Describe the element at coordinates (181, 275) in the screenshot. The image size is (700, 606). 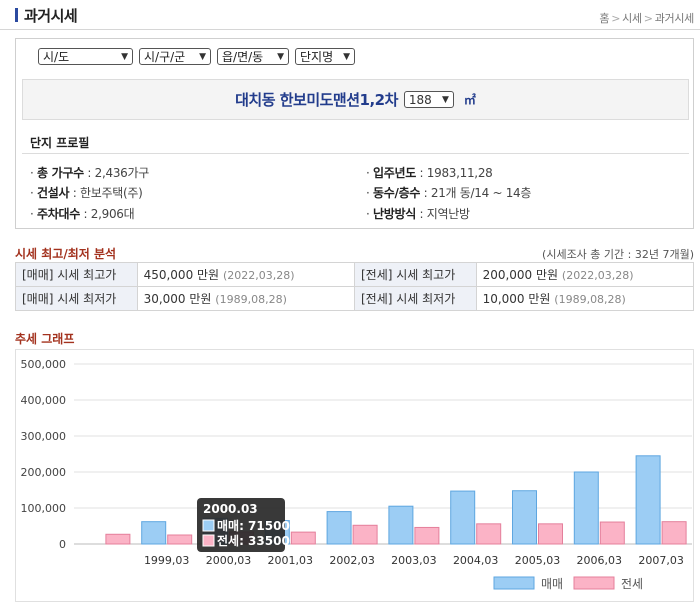
I see `sale-high-value: 450,000 만원` at that location.